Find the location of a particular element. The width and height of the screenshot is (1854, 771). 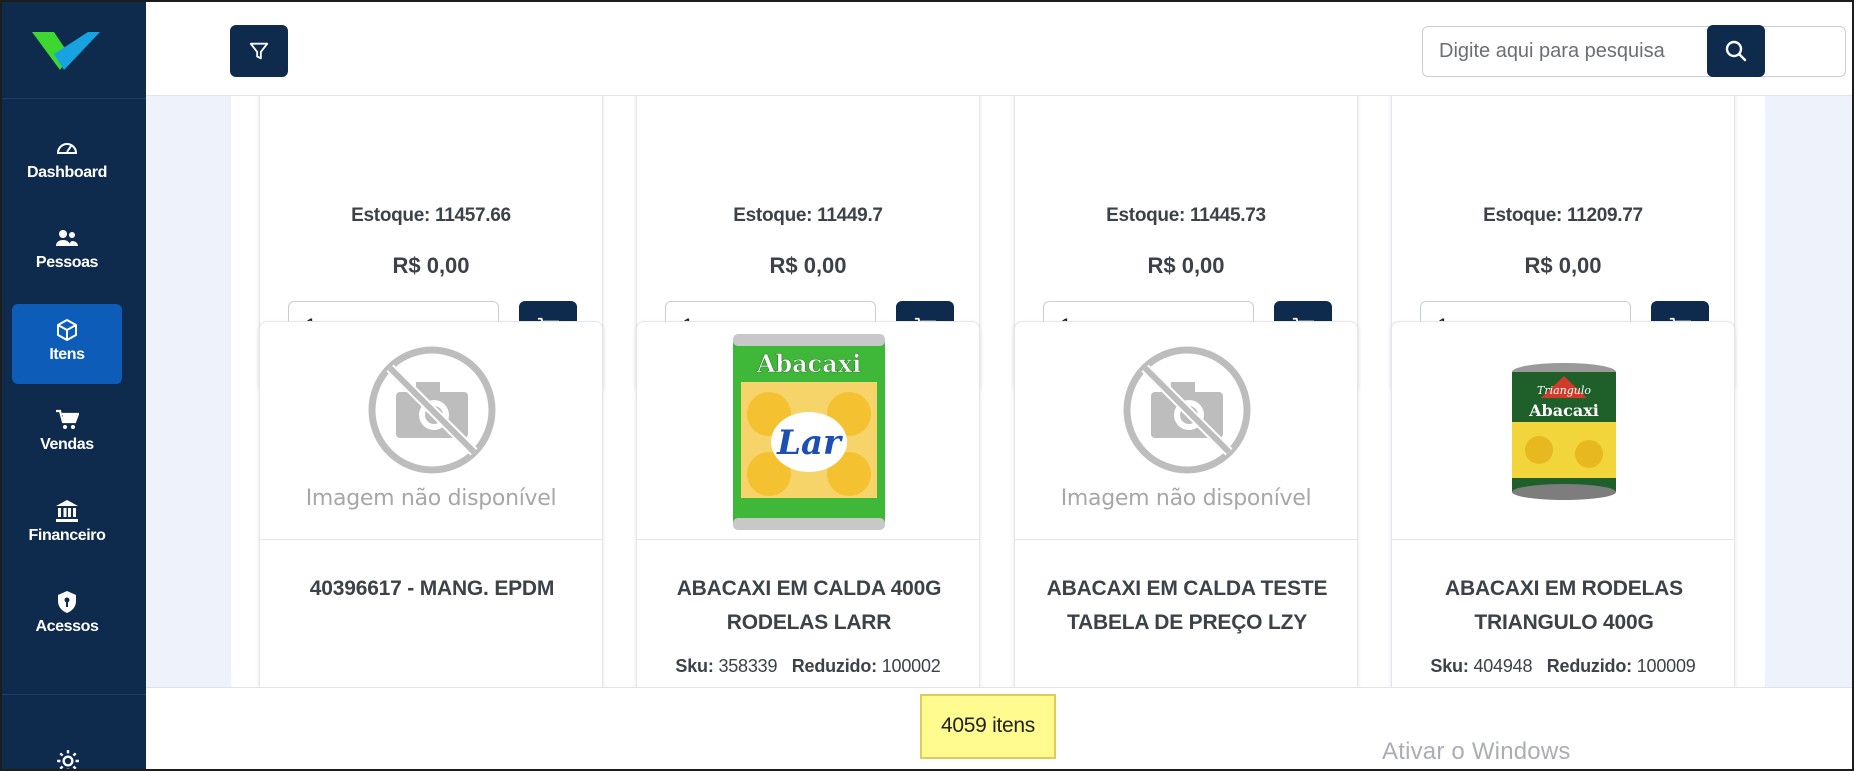

item-count: 4059 itens is located at coordinates (988, 726).